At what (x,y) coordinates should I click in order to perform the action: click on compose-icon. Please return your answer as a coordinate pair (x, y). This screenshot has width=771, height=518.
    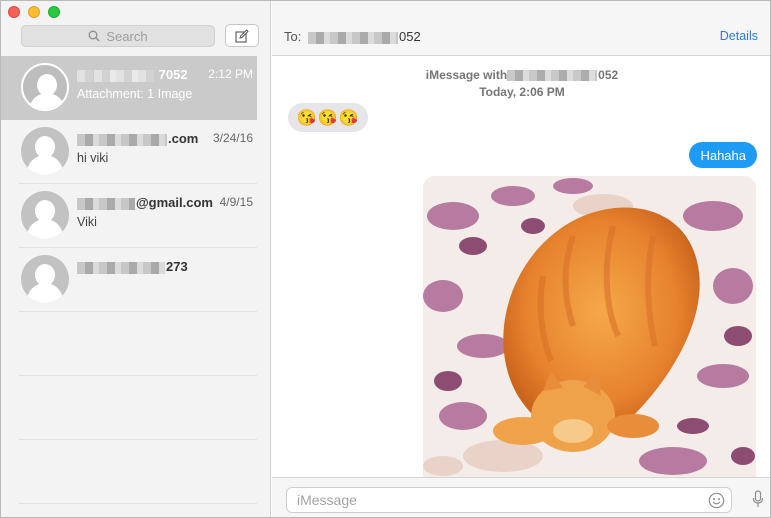
    Looking at the image, I should click on (242, 35).